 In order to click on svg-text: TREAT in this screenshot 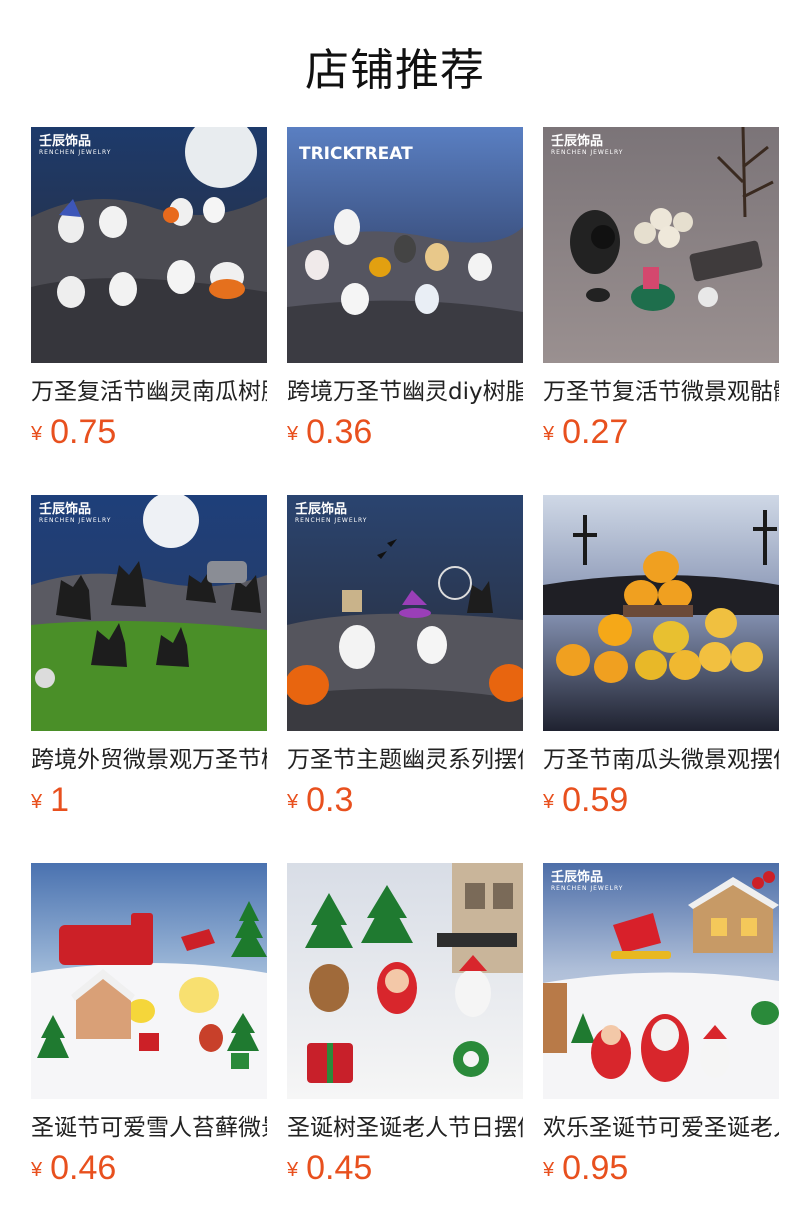, I will do `click(383, 154)`.